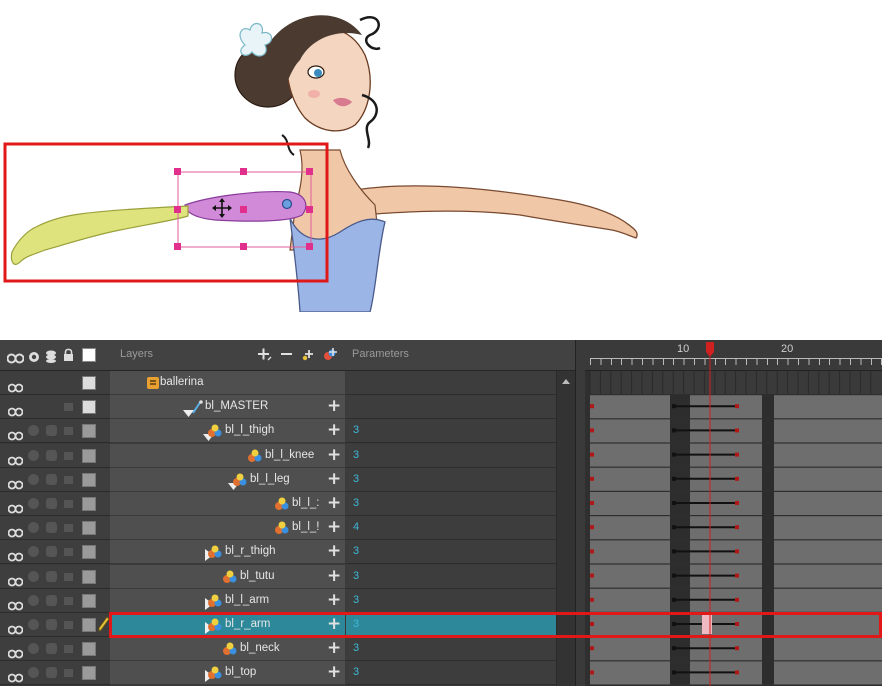 This screenshot has height=690, width=882. I want to click on lock-icon, so click(68, 354).